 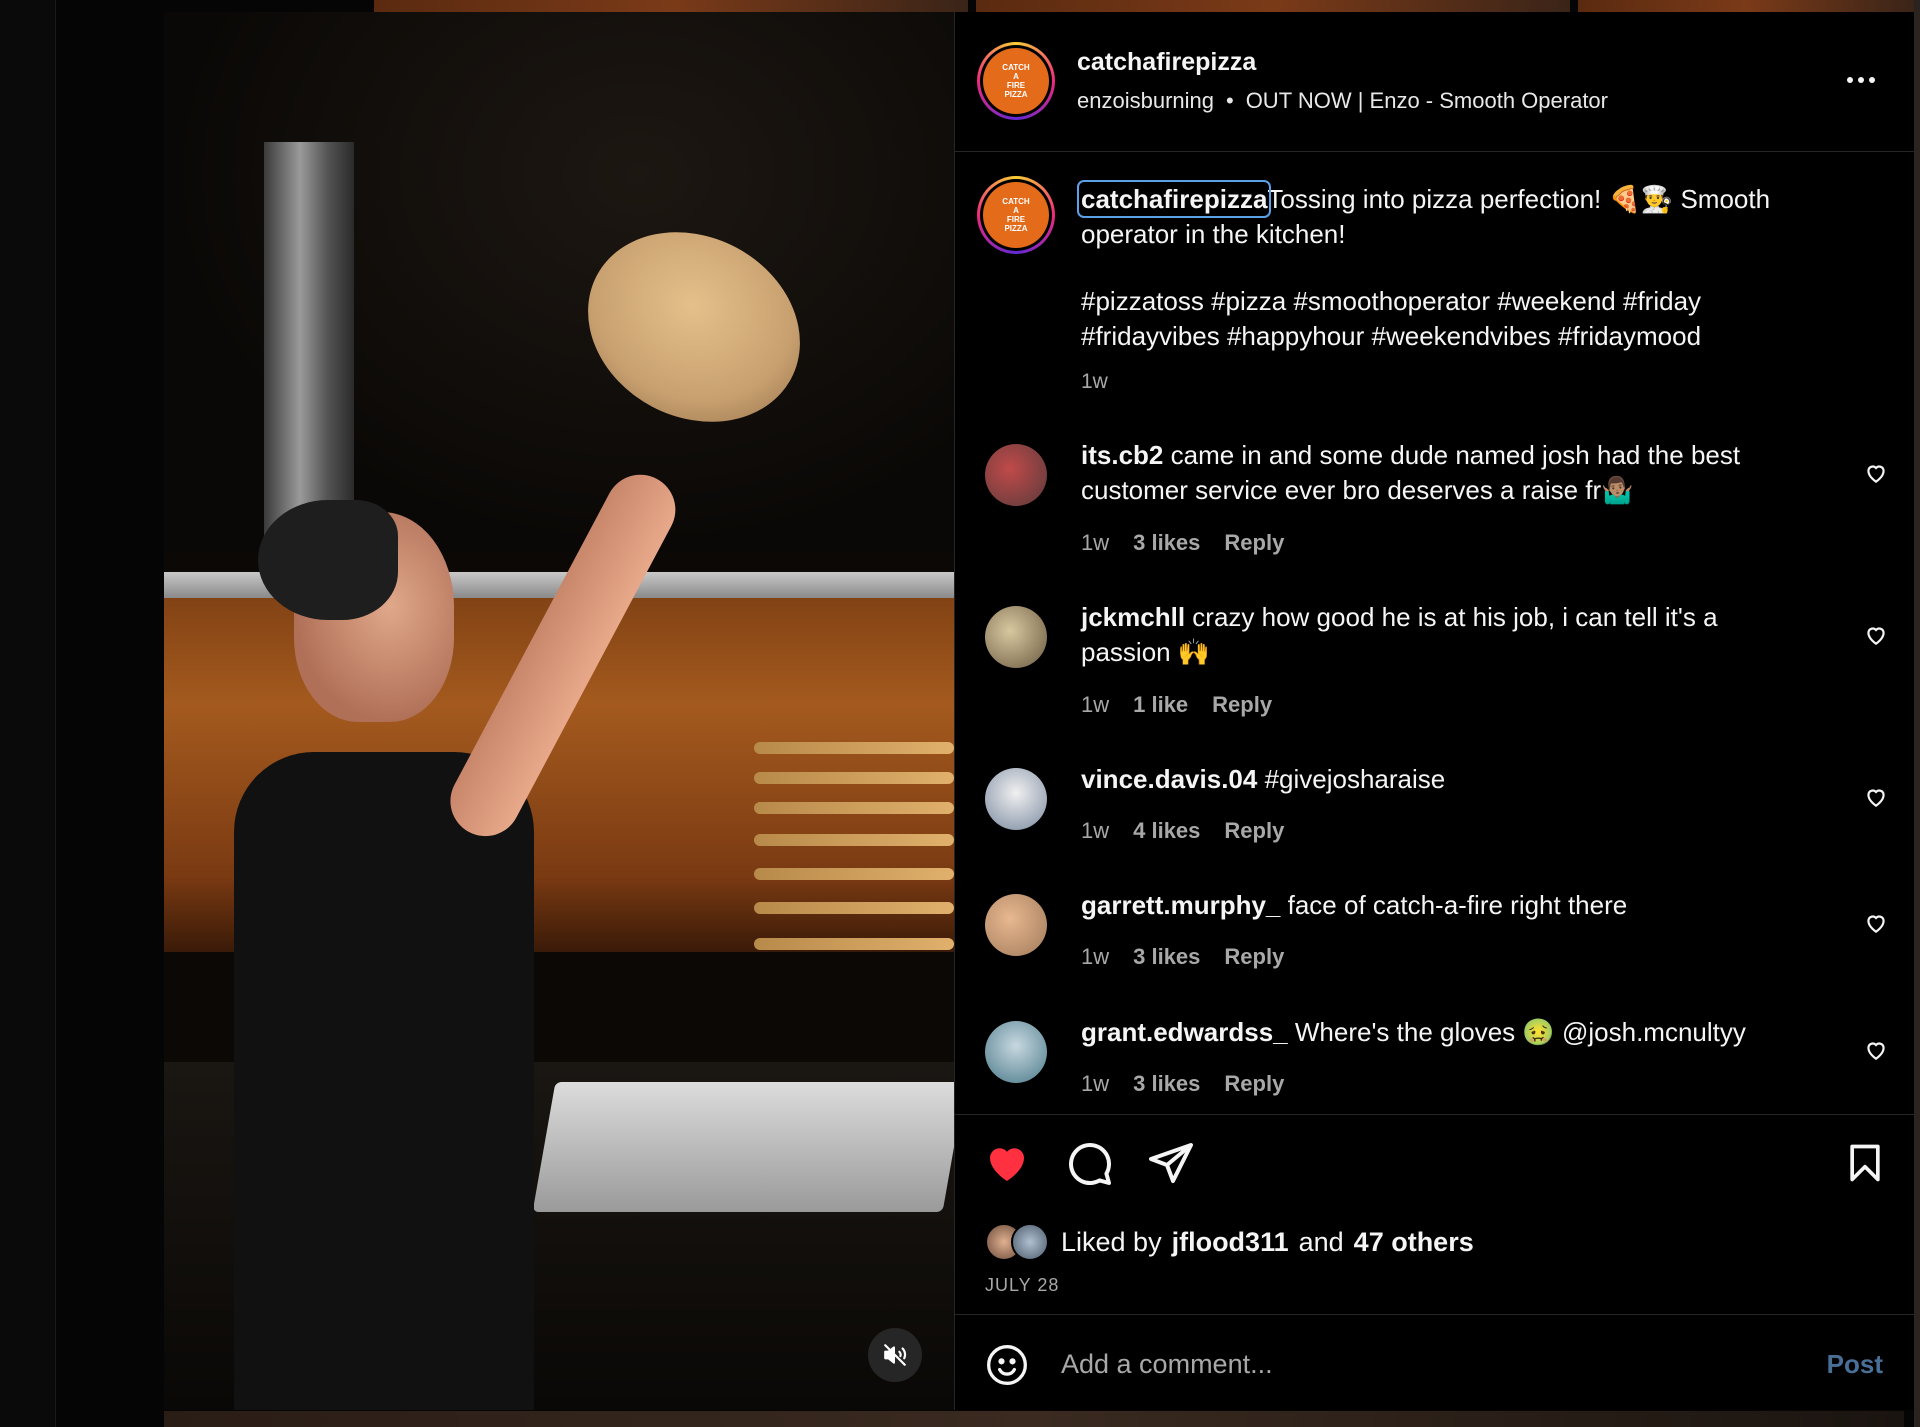 What do you see at coordinates (1169, 779) in the screenshot?
I see `comment-username: vince.davis.04` at bounding box center [1169, 779].